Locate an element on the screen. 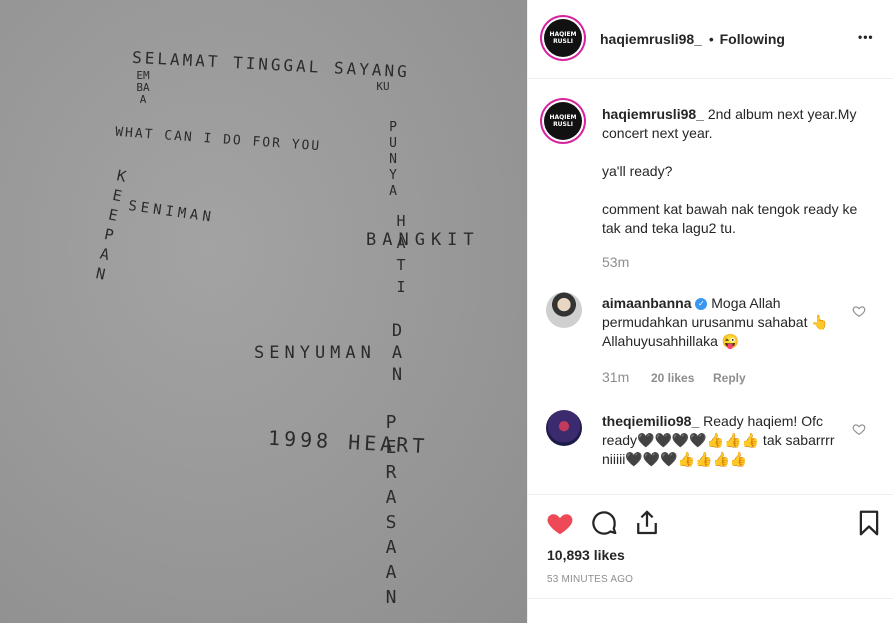 Image resolution: width=893 pixels, height=623 pixels. photo-text-perasaan: PERASAAN is located at coordinates (391, 510).